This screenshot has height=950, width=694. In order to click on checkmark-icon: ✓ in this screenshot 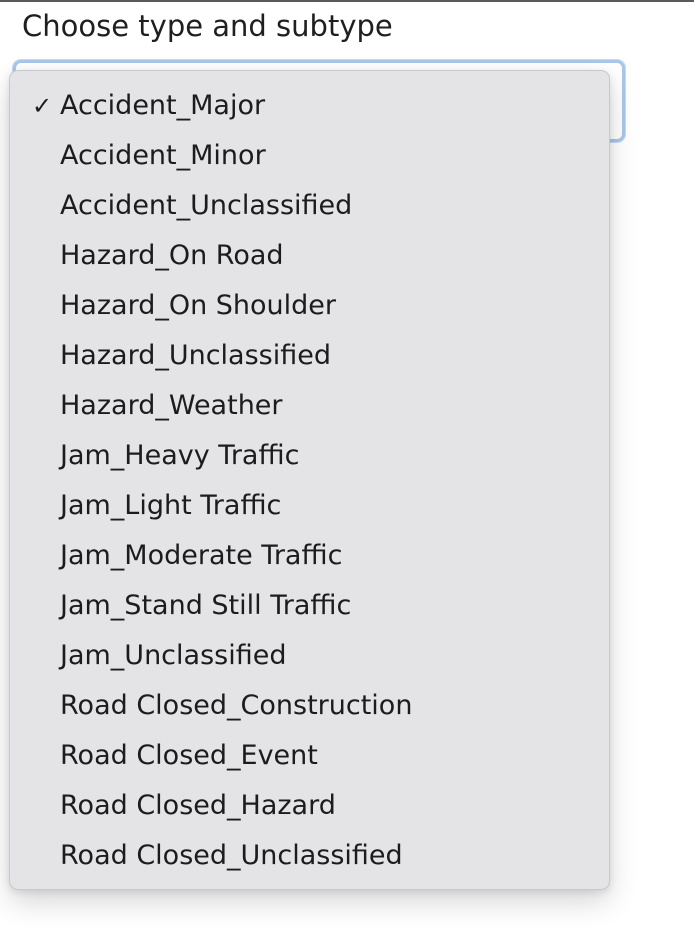, I will do `click(42, 106)`.